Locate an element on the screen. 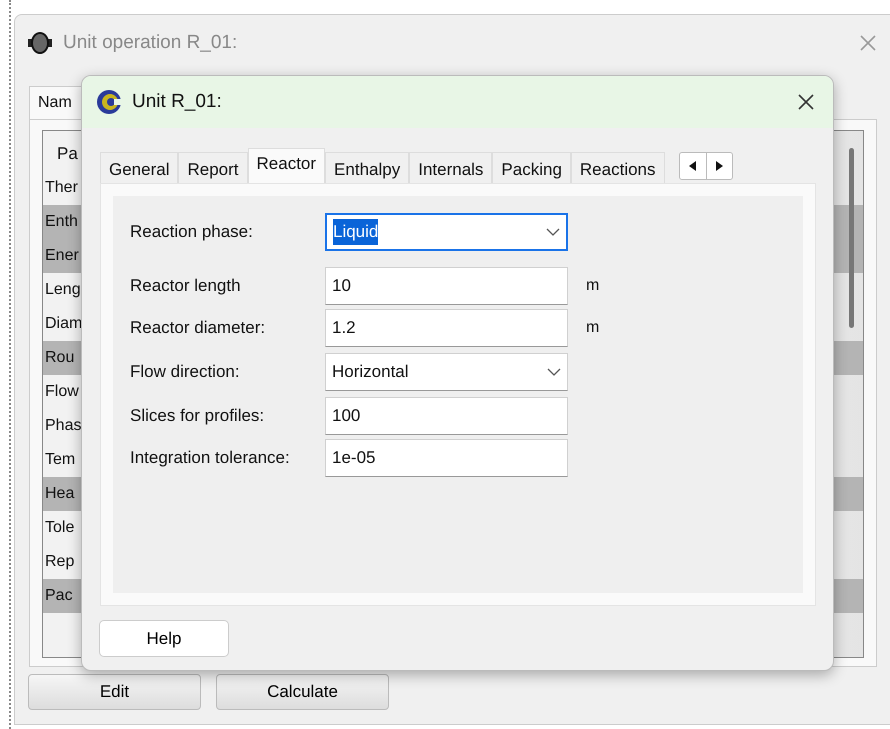 The image size is (890, 729). window-title: Unit operation R_01: is located at coordinates (150, 42).